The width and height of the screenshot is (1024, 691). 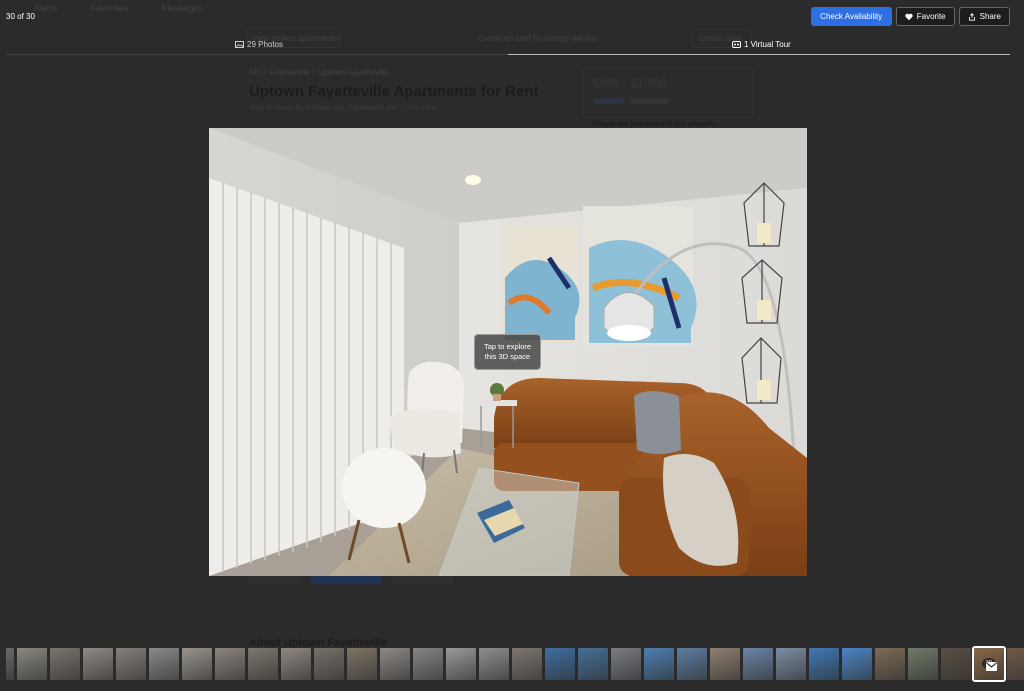 I want to click on tooltip-line-2: this 3D space, so click(x=507, y=356).